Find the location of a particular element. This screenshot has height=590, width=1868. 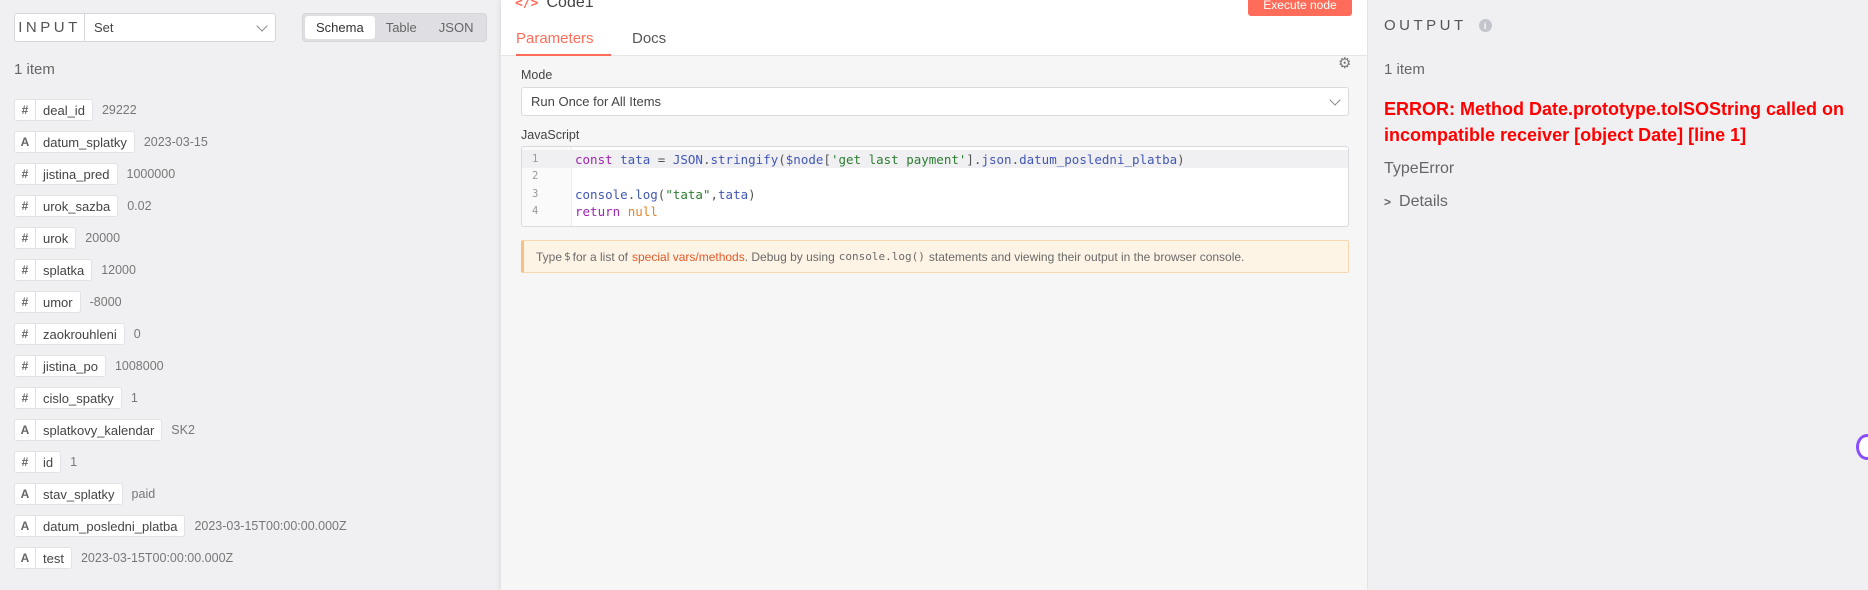

special-vars-link: special vars/methods is located at coordinates (688, 257).